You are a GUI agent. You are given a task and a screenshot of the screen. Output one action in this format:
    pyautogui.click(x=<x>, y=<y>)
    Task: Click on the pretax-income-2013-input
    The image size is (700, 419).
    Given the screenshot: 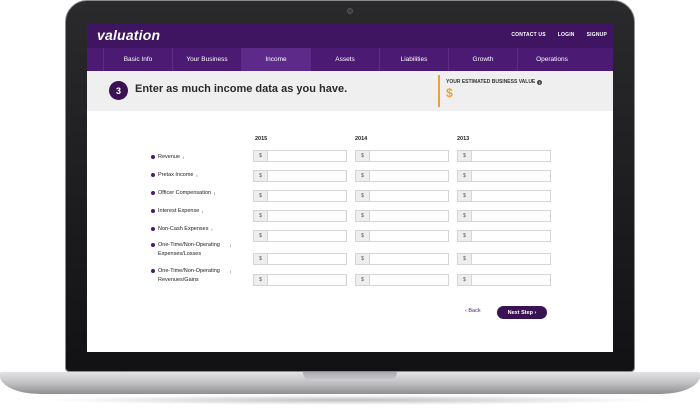 What is the action you would take?
    pyautogui.click(x=511, y=176)
    